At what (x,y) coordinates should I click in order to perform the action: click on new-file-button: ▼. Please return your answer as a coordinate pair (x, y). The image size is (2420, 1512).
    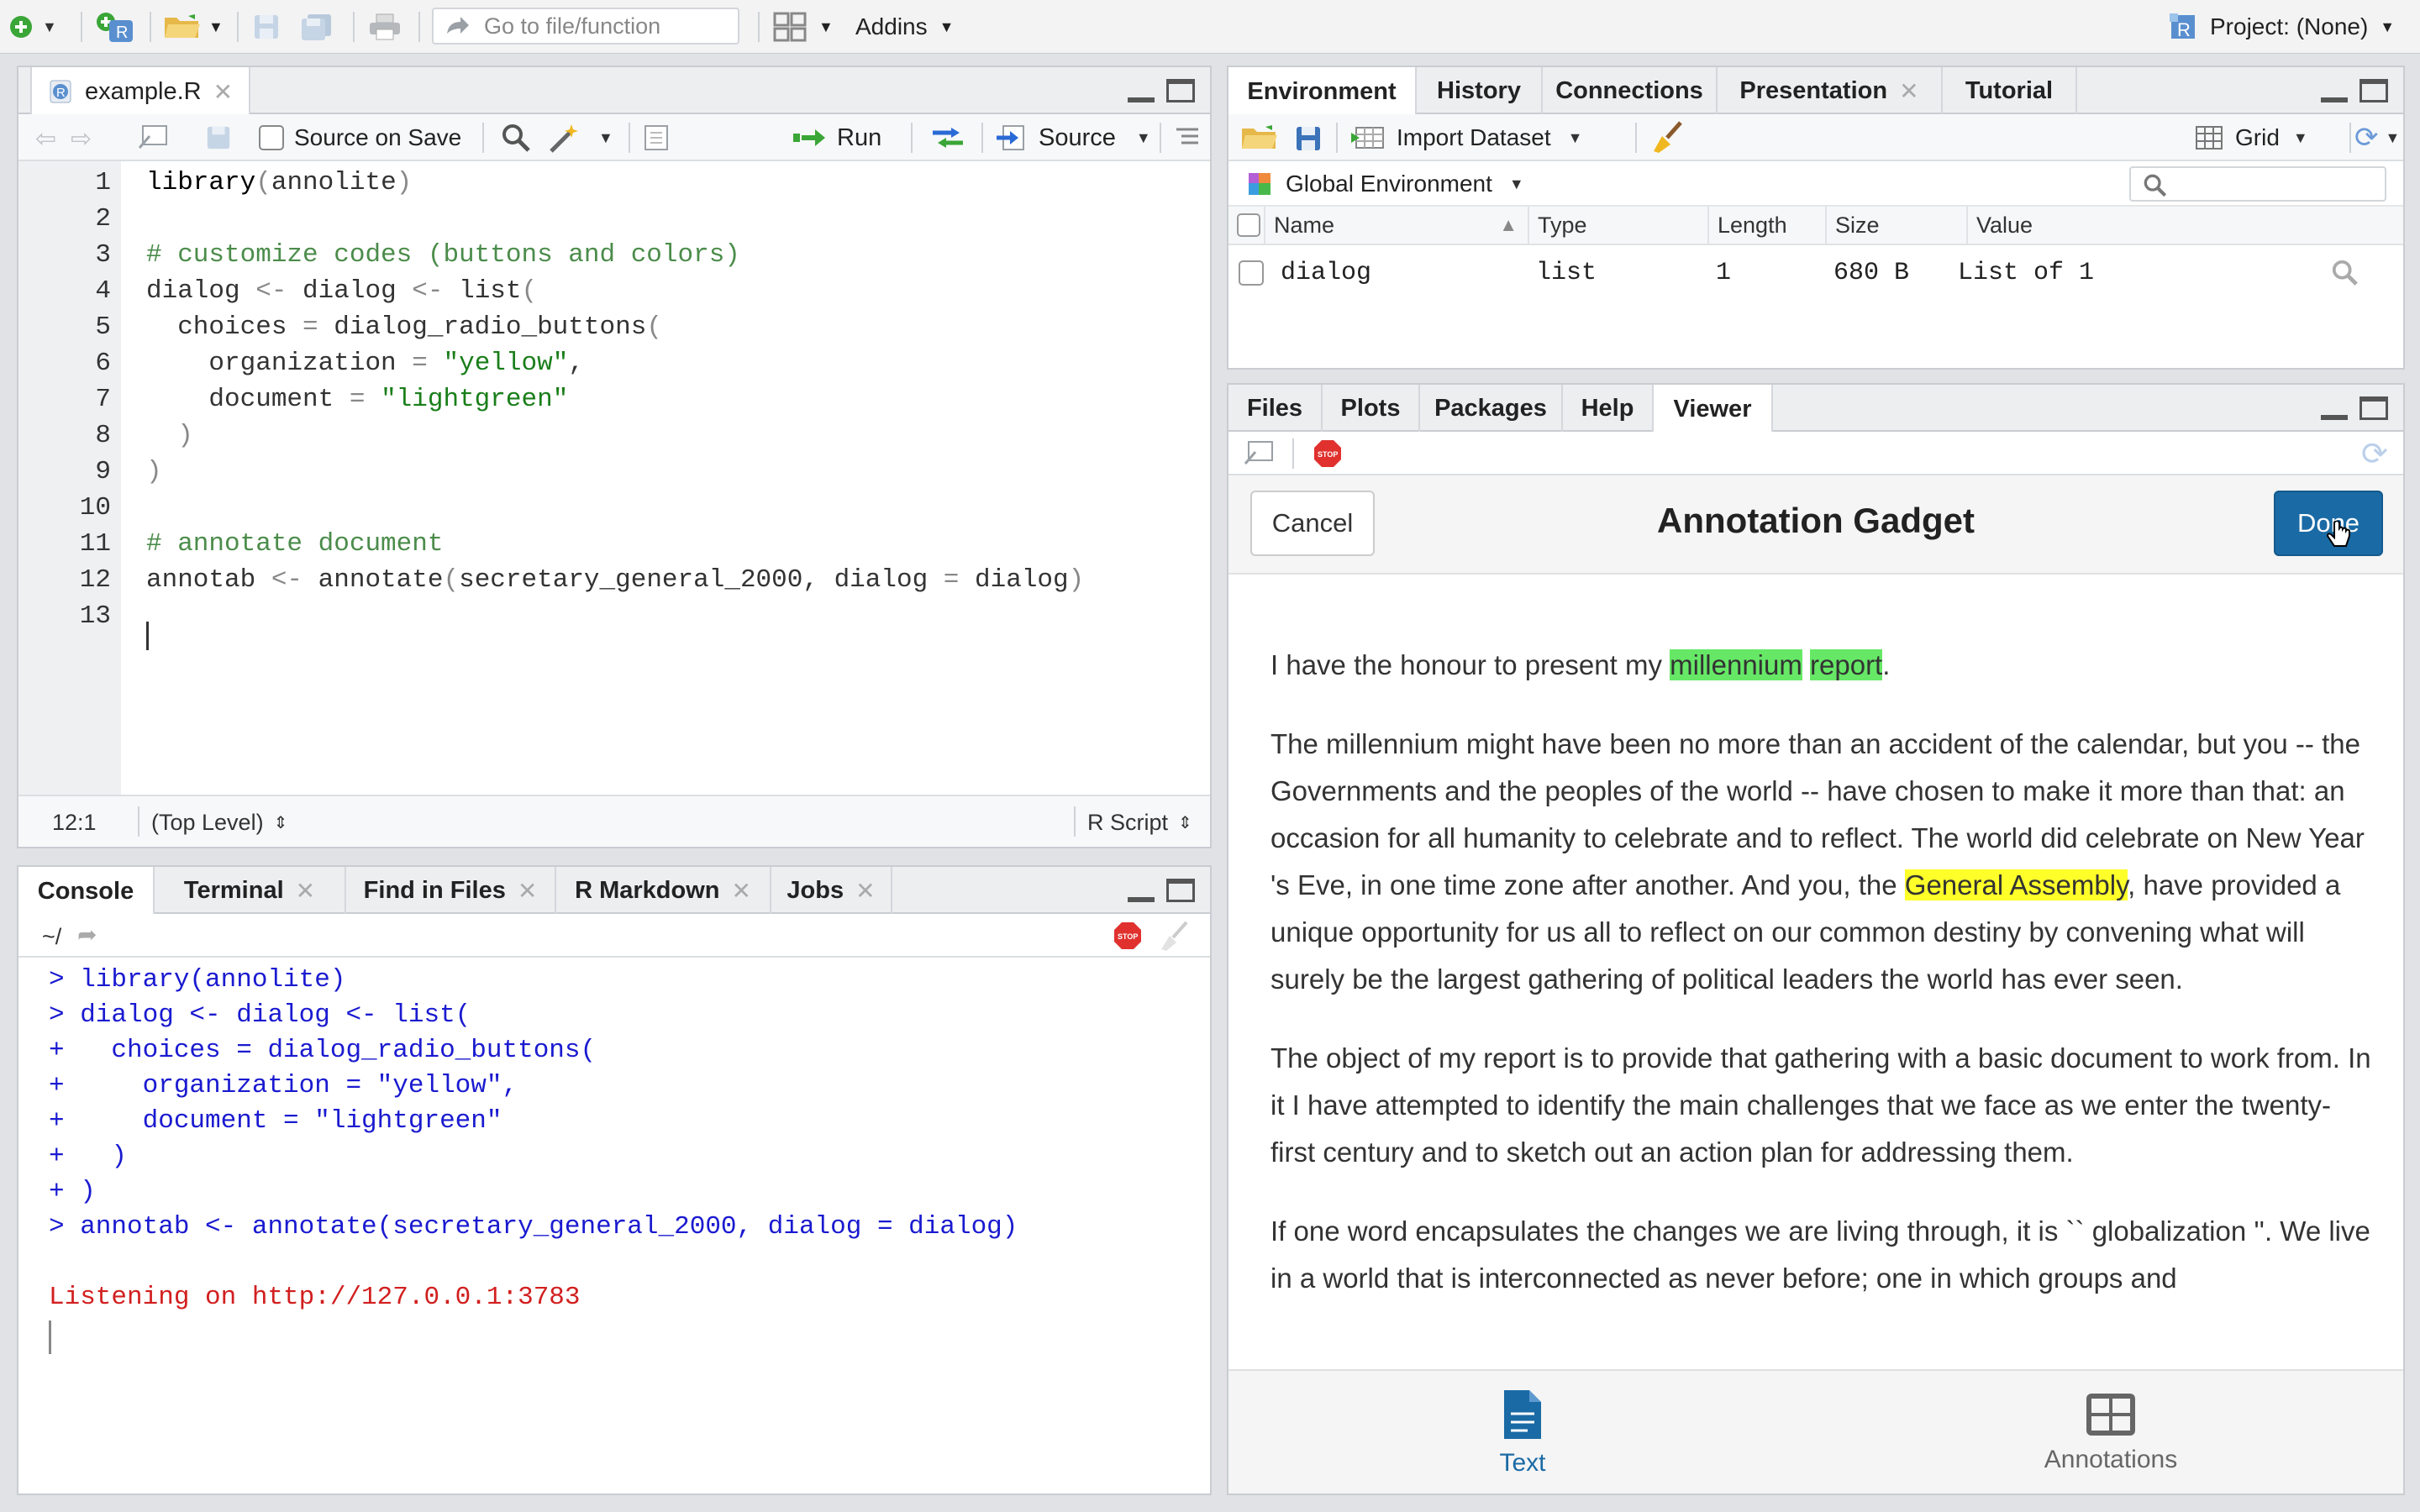
    Looking at the image, I should click on (33, 27).